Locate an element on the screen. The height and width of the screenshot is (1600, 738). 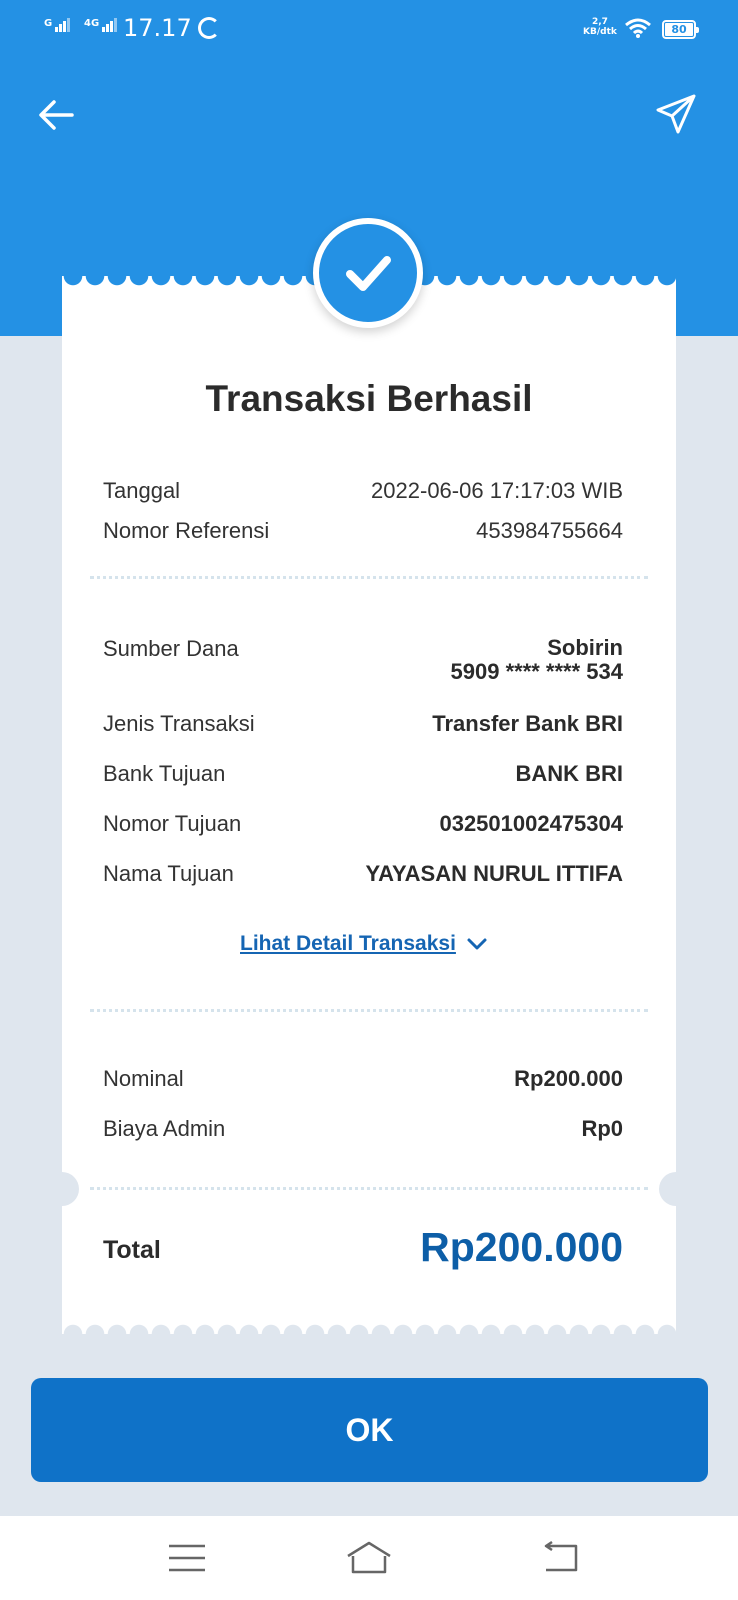
home-icon is located at coordinates (369, 1558).